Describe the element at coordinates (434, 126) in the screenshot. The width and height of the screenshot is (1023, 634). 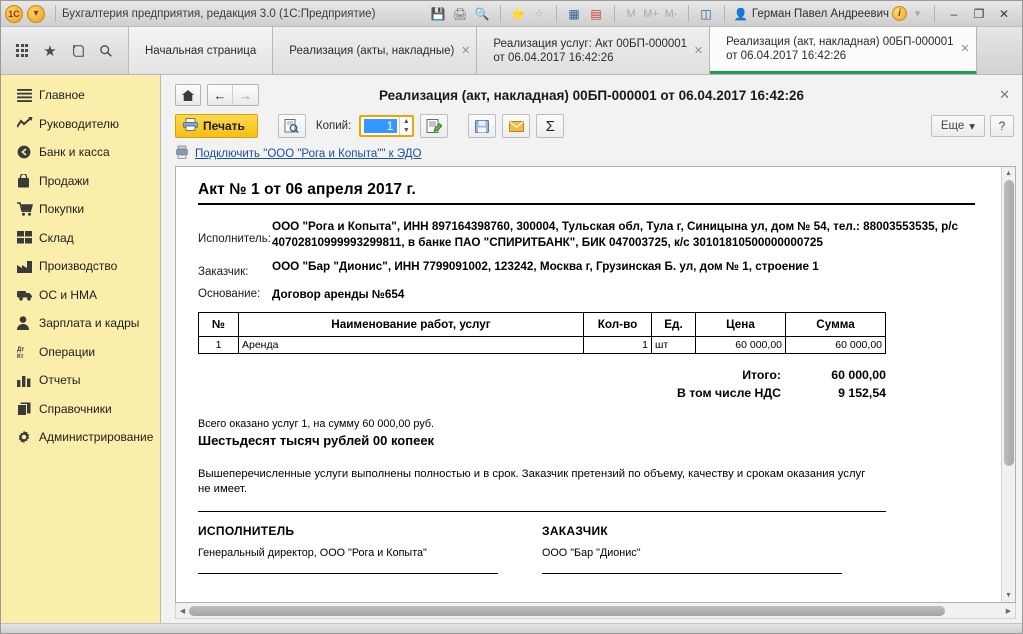
I see `edit-document-icon` at that location.